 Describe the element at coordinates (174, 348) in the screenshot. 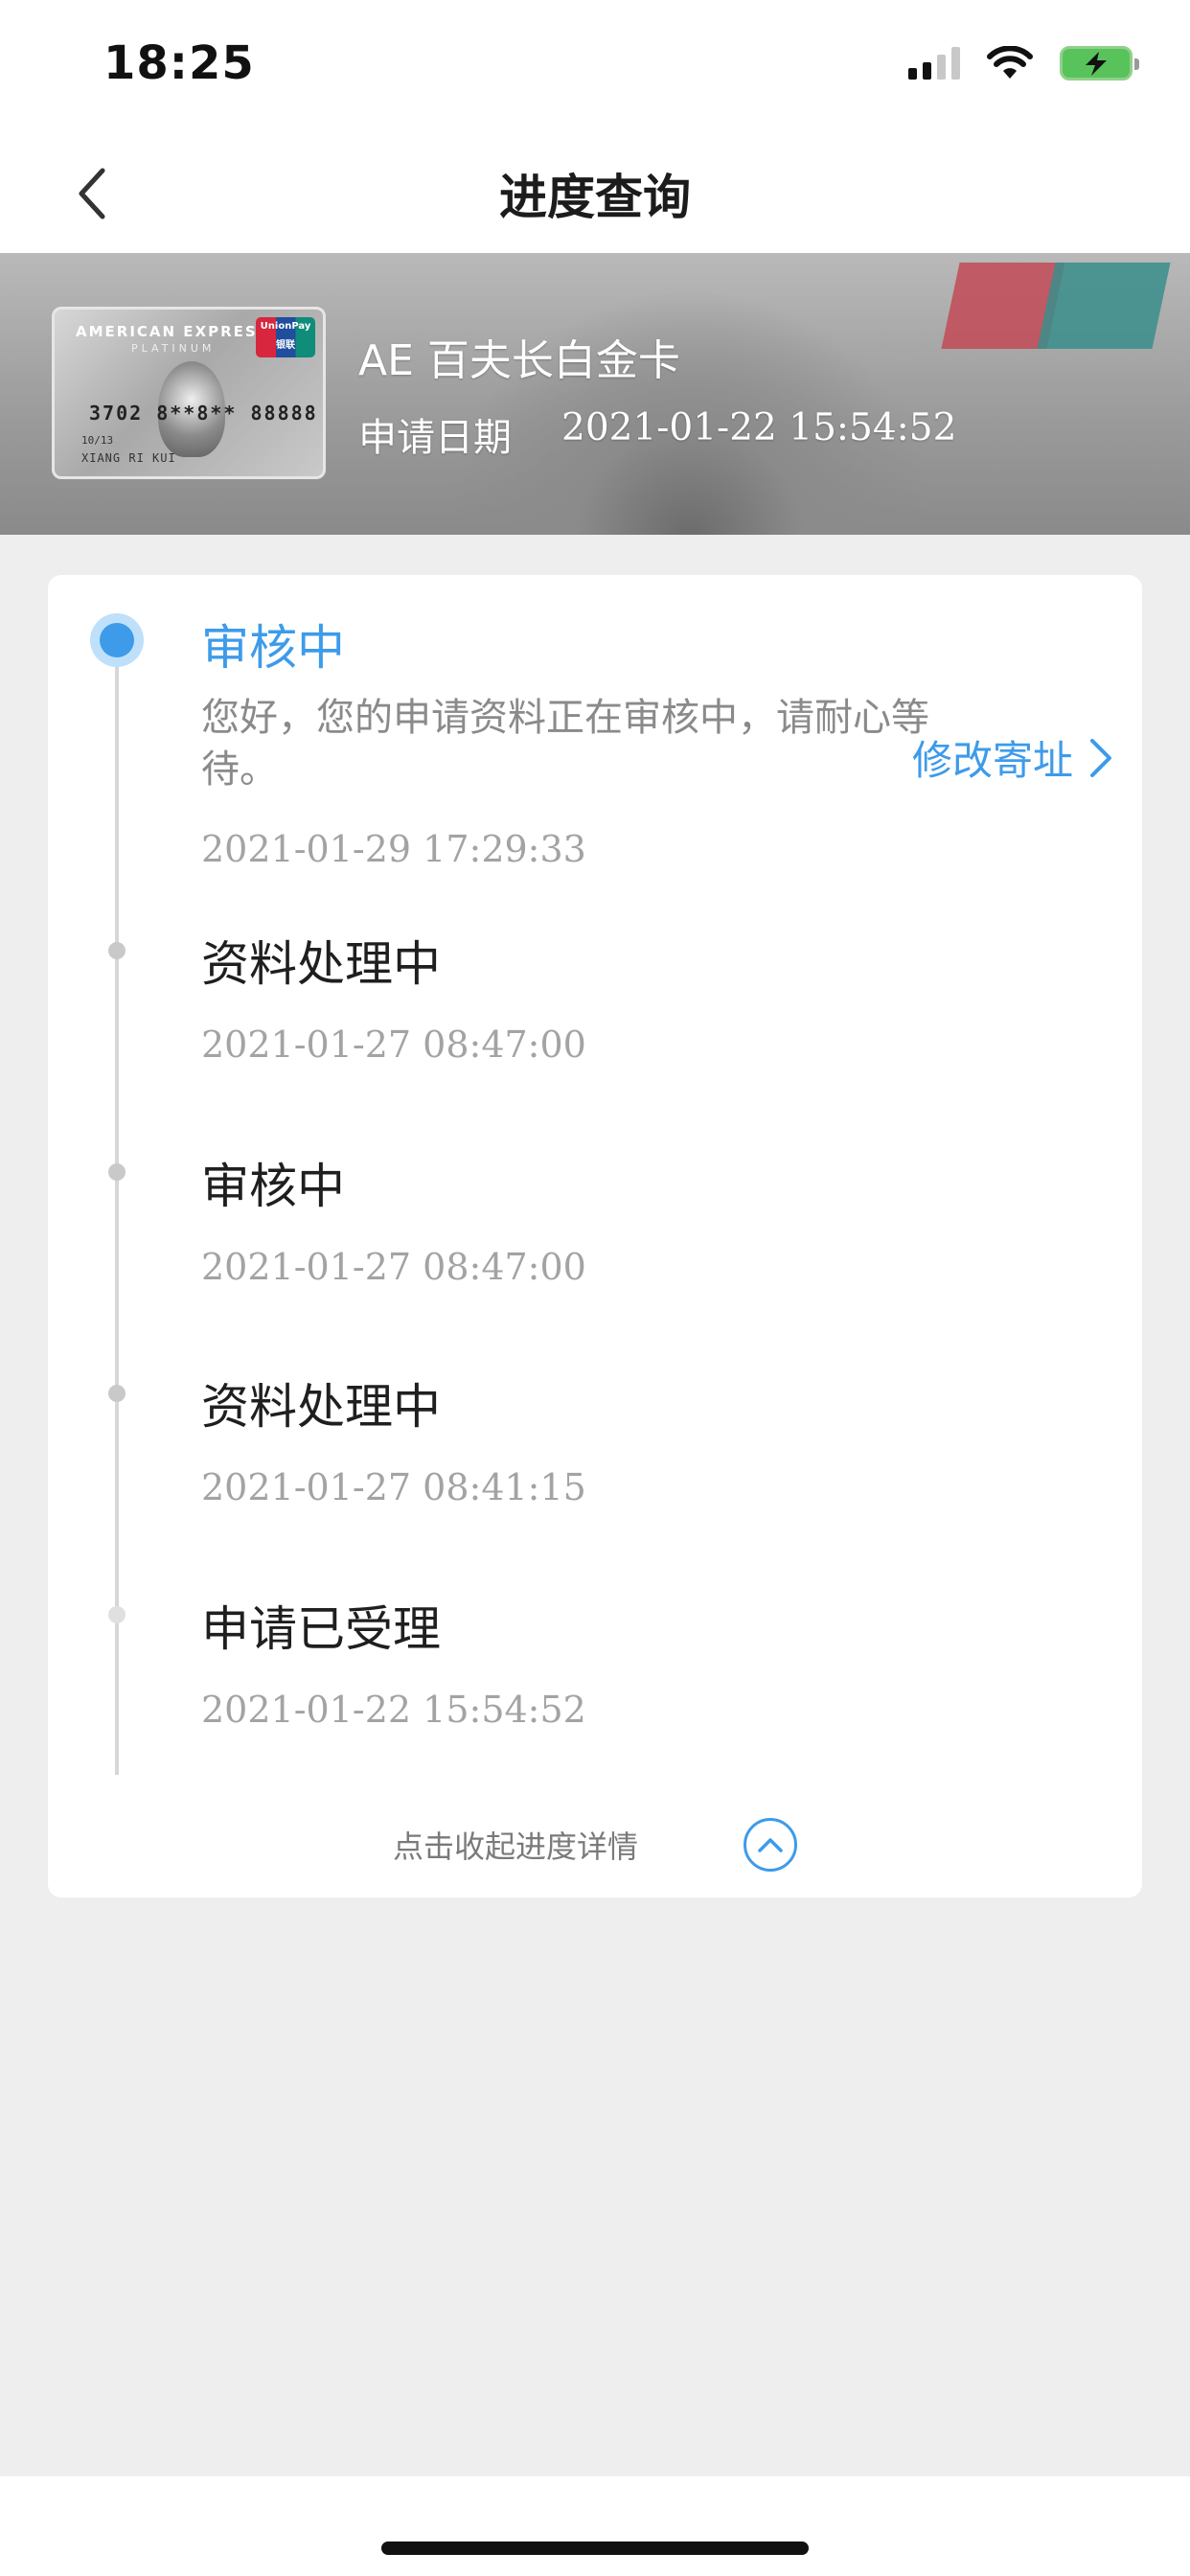

I see `card-tier: PLATINUM` at that location.